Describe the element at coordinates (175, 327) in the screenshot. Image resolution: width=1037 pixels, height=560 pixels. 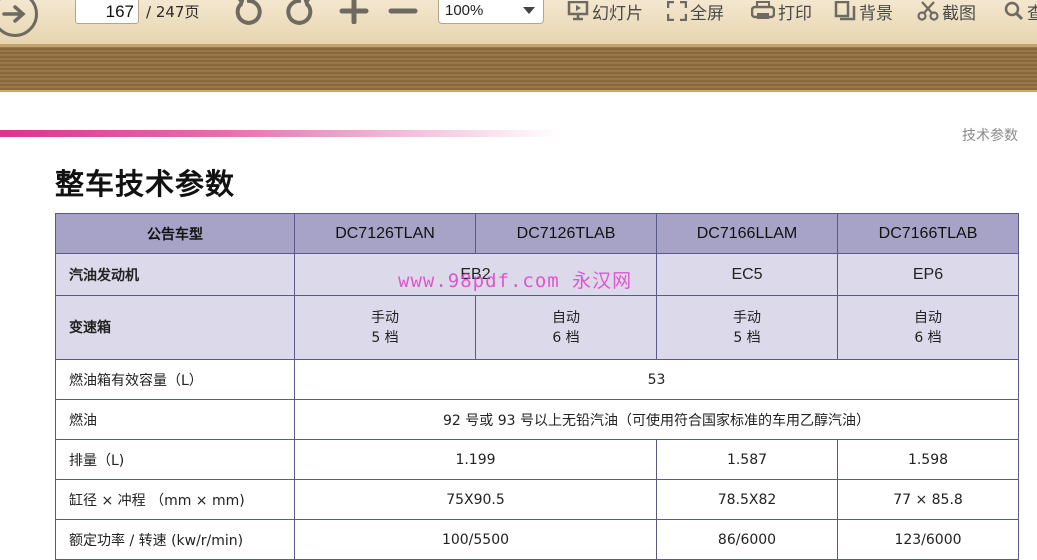
I see `row-label: 变速箱` at that location.